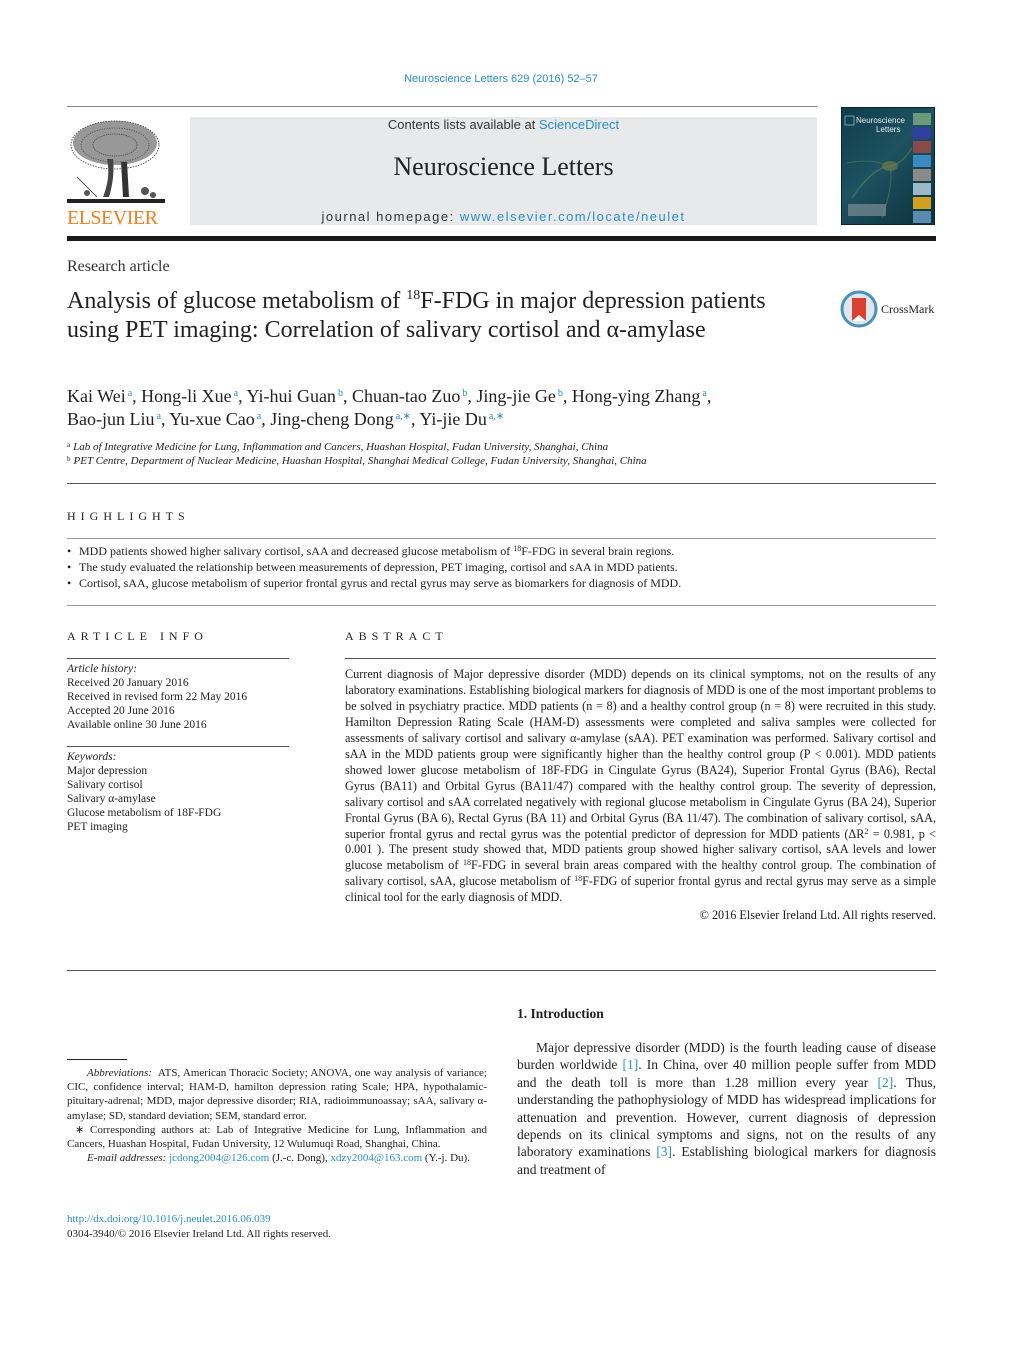 The width and height of the screenshot is (1020, 1351). I want to click on history-item: Available online 30 June 2016, so click(137, 725).